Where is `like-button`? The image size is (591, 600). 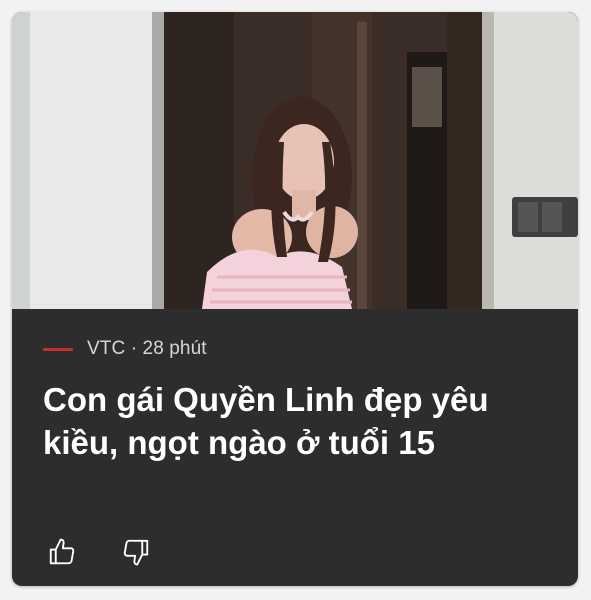 like-button is located at coordinates (62, 552).